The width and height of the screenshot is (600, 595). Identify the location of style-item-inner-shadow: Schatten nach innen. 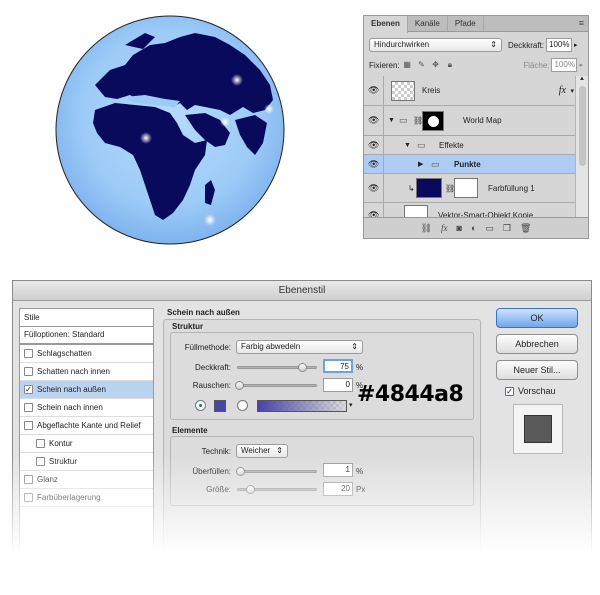
(86, 372).